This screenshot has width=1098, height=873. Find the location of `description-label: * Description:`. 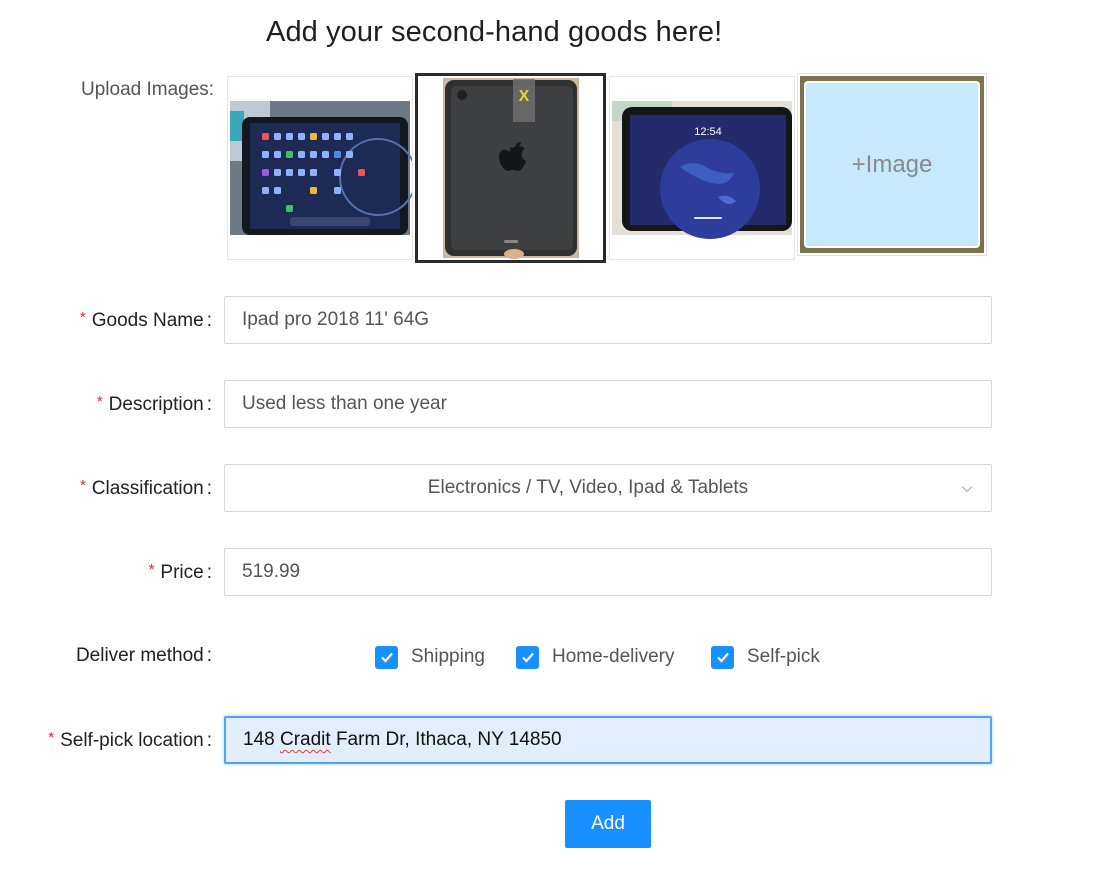

description-label: * Description: is located at coordinates (154, 404).